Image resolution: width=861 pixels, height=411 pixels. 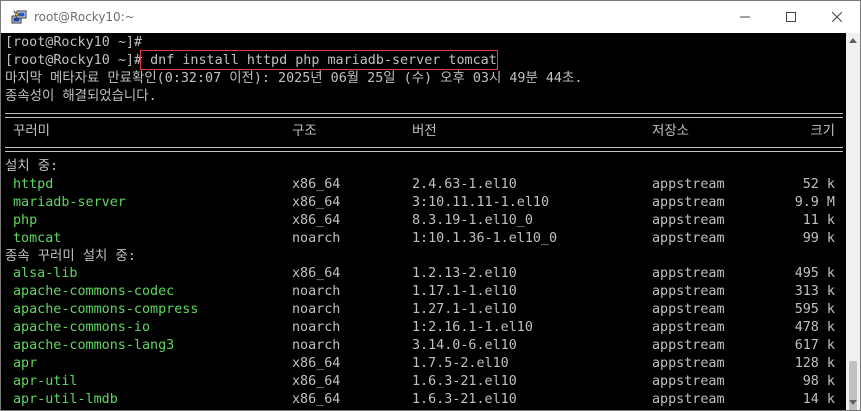 I want to click on scroll-up-icon, so click(x=853, y=40).